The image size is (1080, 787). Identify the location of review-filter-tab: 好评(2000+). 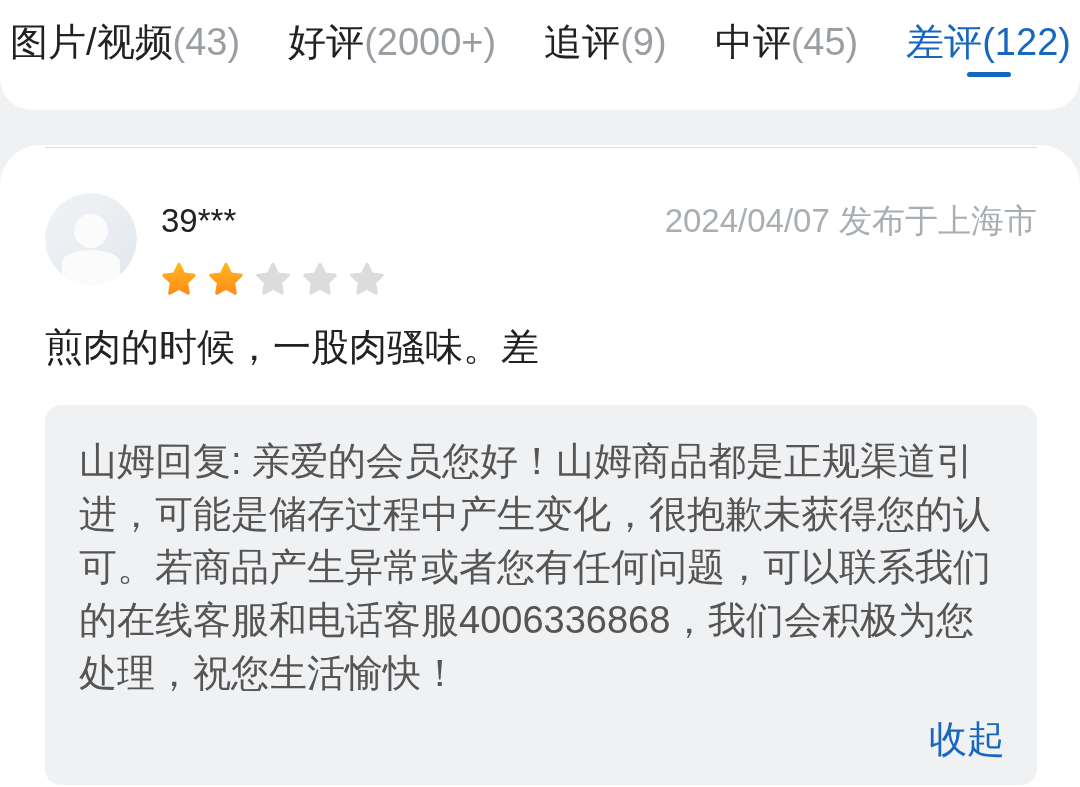
(392, 47).